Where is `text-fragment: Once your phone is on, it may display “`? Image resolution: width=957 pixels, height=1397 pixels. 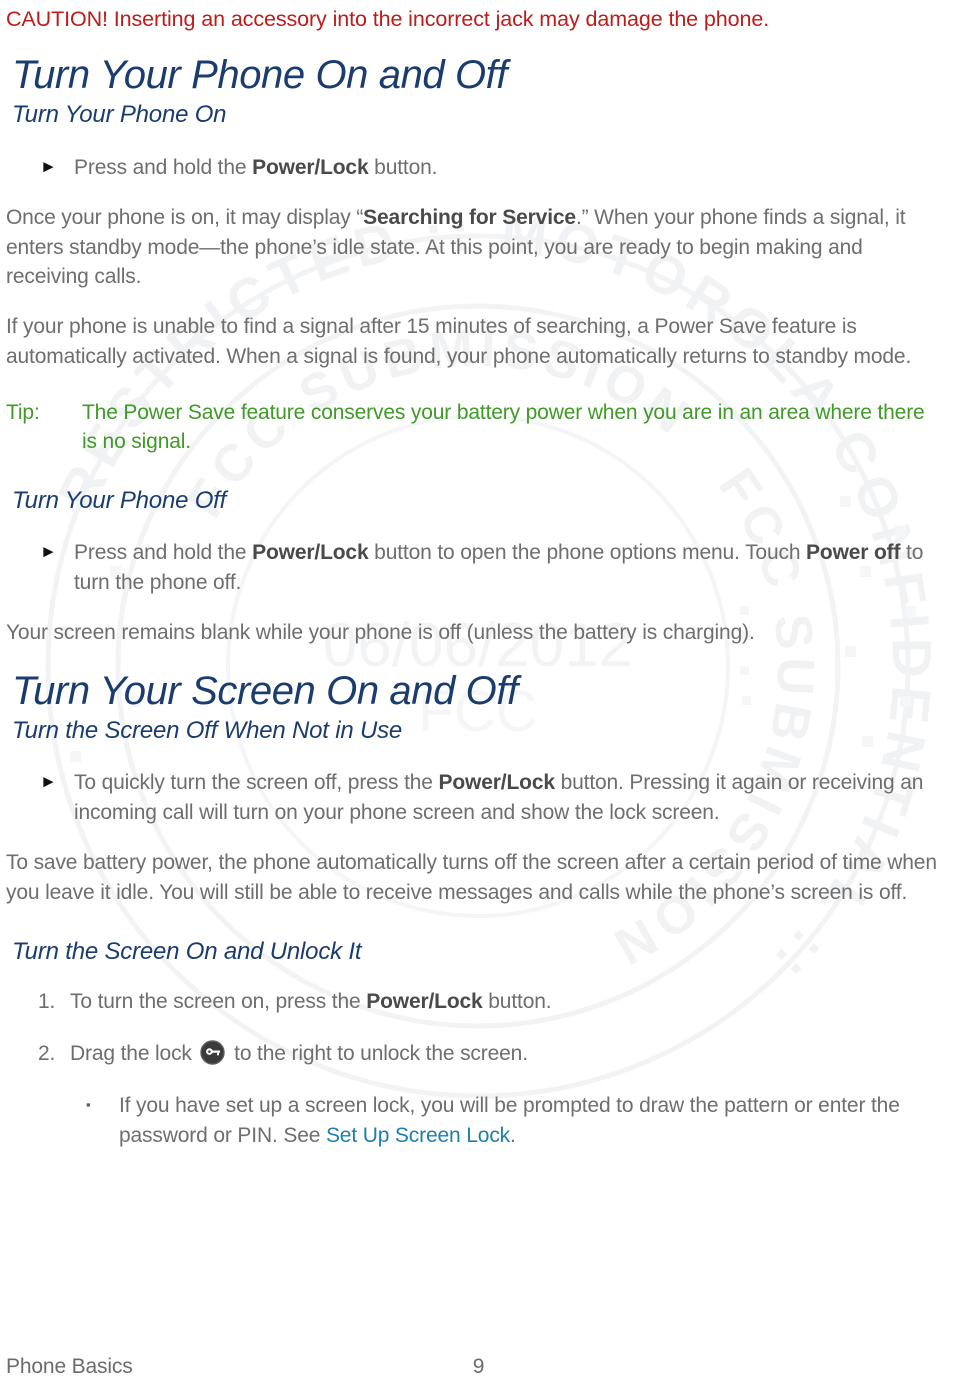
text-fragment: Once your phone is on, it may display “ is located at coordinates (185, 217).